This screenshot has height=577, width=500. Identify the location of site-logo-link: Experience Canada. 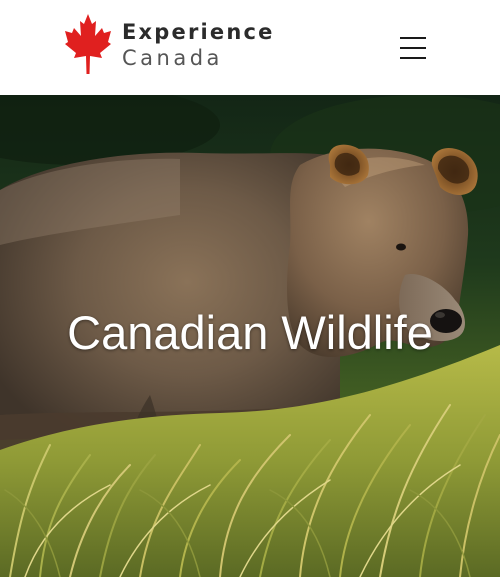
(169, 44).